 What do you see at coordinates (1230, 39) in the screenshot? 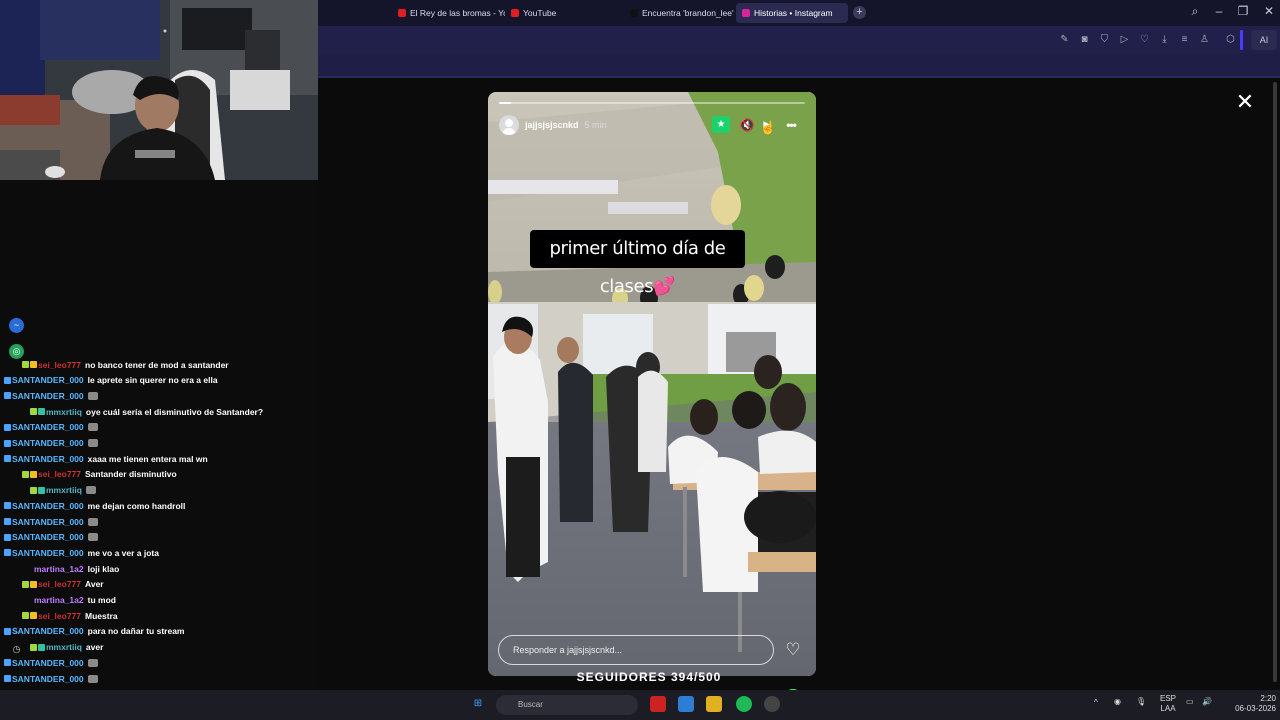
I see `extensions-icon: ⬡` at bounding box center [1230, 39].